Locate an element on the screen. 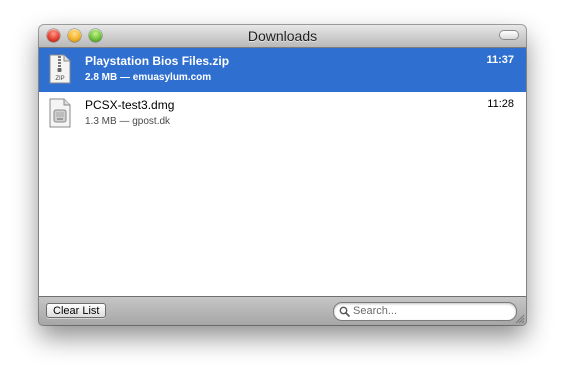 Image resolution: width=565 pixels, height=380 pixels. window-title: Downloads is located at coordinates (282, 36).